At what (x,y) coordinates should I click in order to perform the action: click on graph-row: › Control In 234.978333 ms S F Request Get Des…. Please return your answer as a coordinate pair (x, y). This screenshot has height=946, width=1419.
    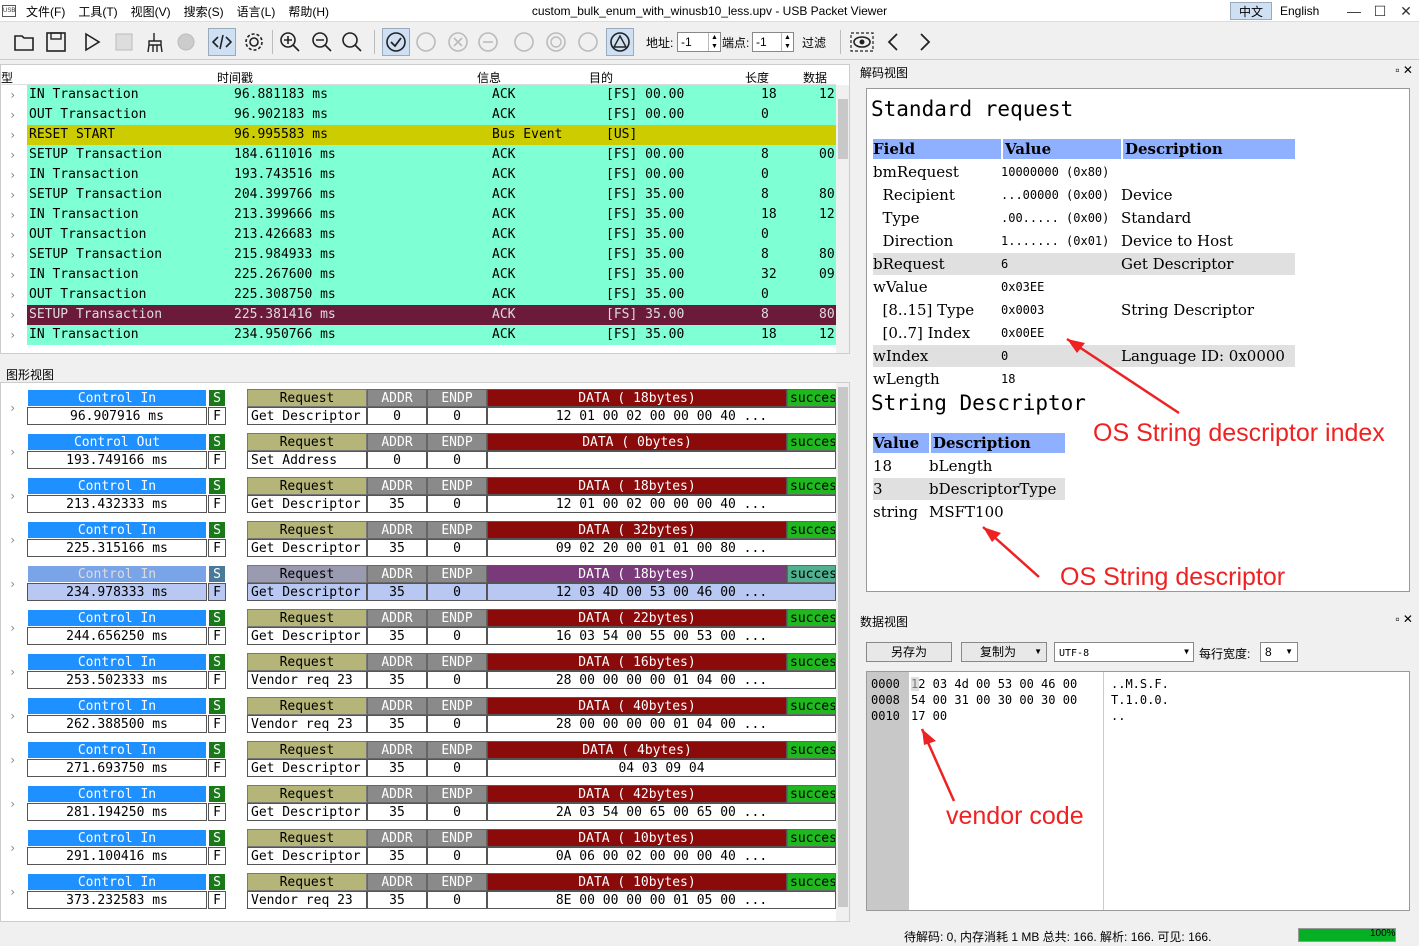
    Looking at the image, I should click on (418, 587).